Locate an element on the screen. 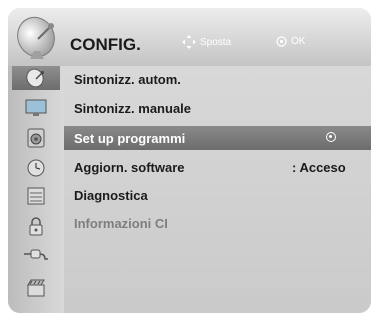 The image size is (379, 321). menu-item-ci-information: Informazioni CI is located at coordinates (217, 223).